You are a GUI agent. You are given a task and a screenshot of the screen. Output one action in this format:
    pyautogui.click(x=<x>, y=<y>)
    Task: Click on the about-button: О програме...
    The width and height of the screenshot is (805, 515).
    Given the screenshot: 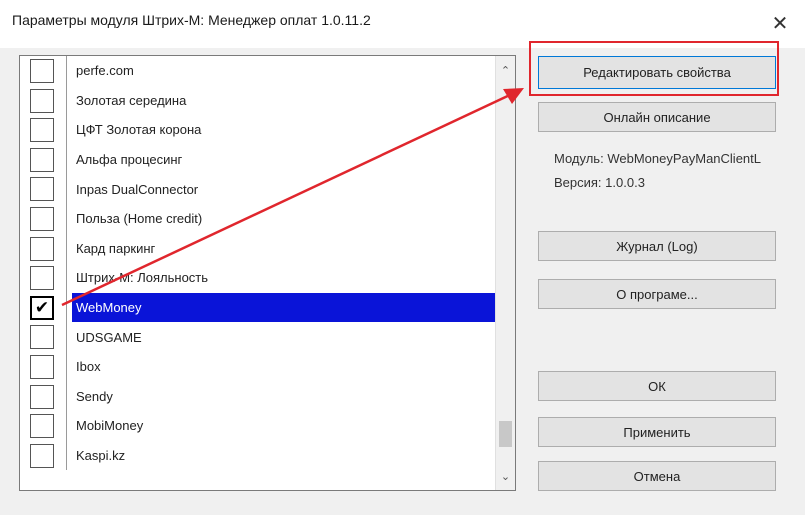 What is the action you would take?
    pyautogui.click(x=657, y=294)
    